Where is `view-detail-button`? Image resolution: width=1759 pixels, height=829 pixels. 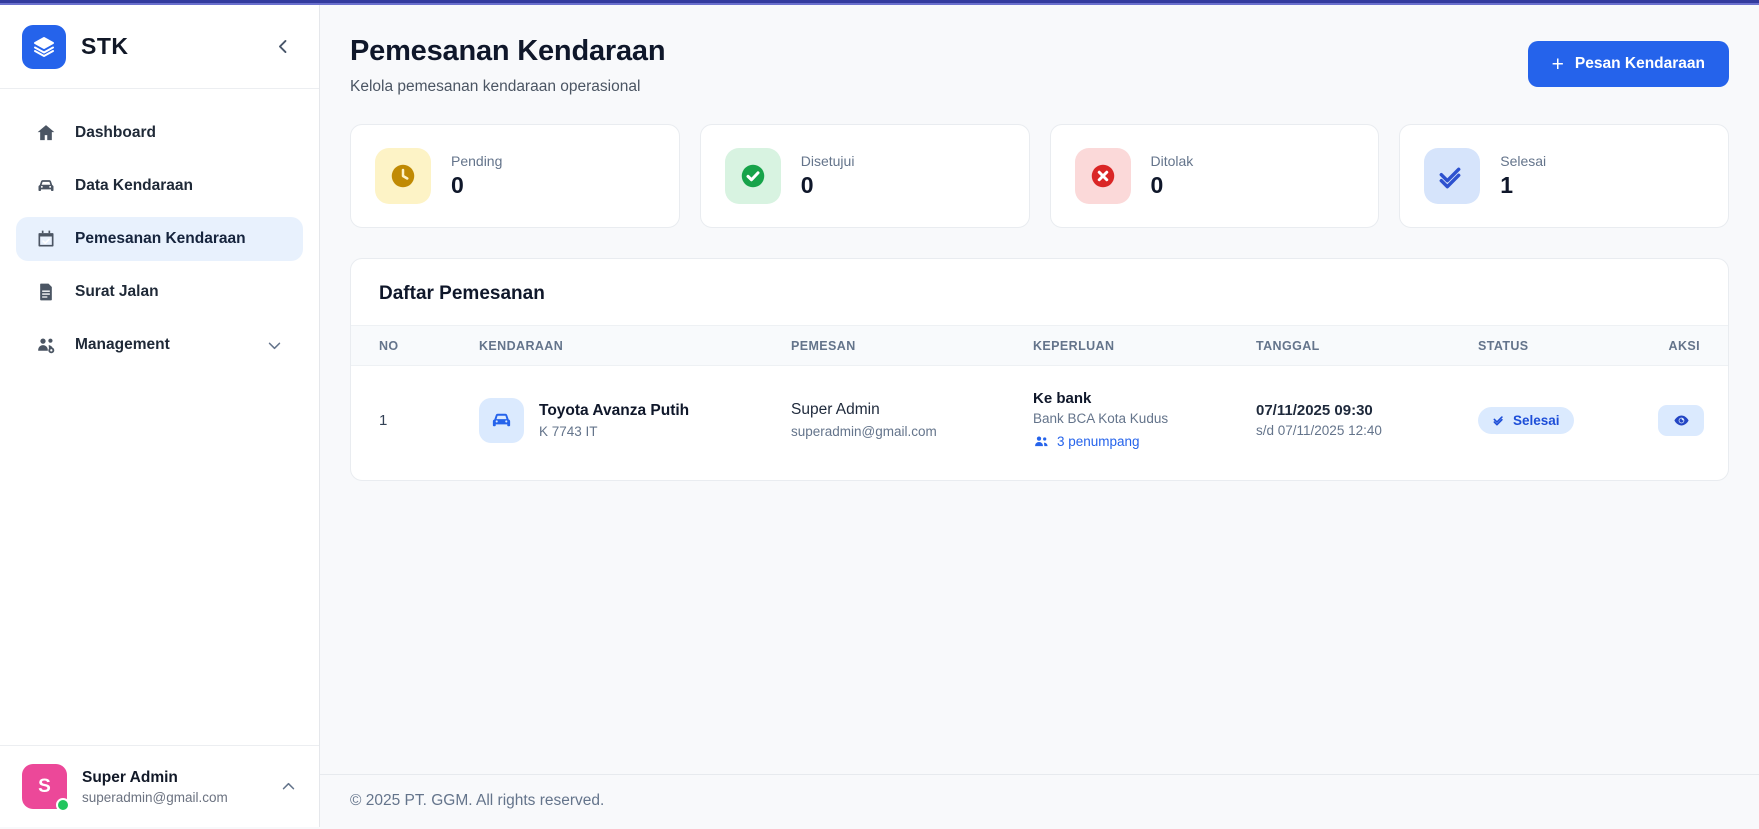 view-detail-button is located at coordinates (1681, 420).